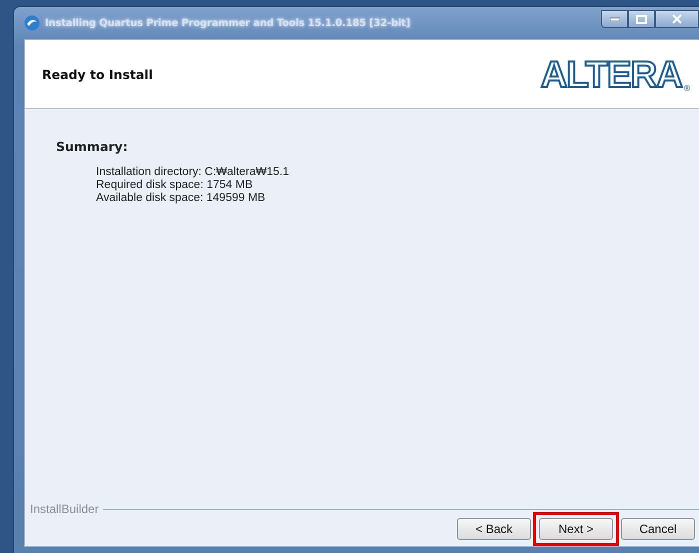 This screenshot has height=553, width=699. What do you see at coordinates (193, 172) in the screenshot?
I see `summary-line: Installation directory: C:₩altera₩15.1` at bounding box center [193, 172].